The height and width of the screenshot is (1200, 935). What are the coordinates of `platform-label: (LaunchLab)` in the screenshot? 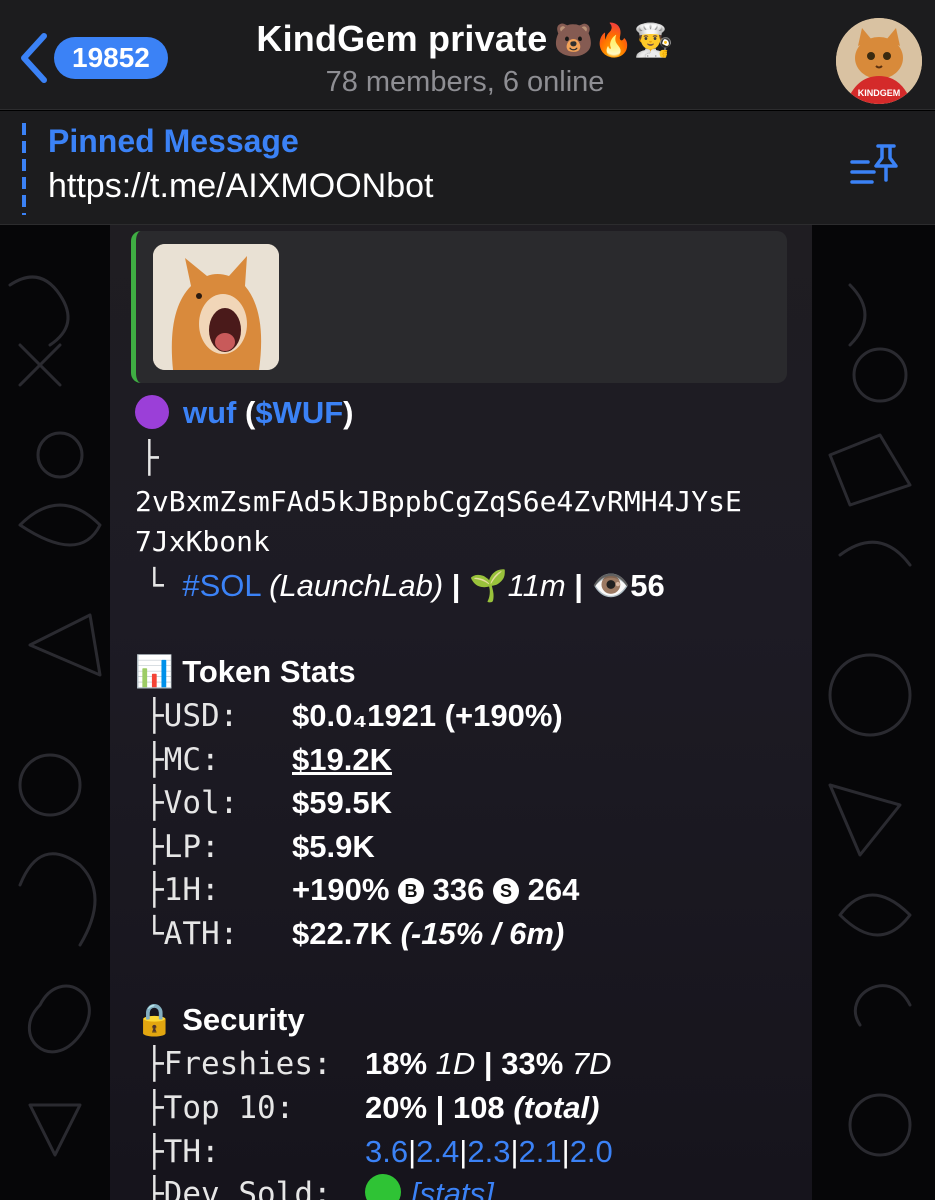 It's located at (356, 585).